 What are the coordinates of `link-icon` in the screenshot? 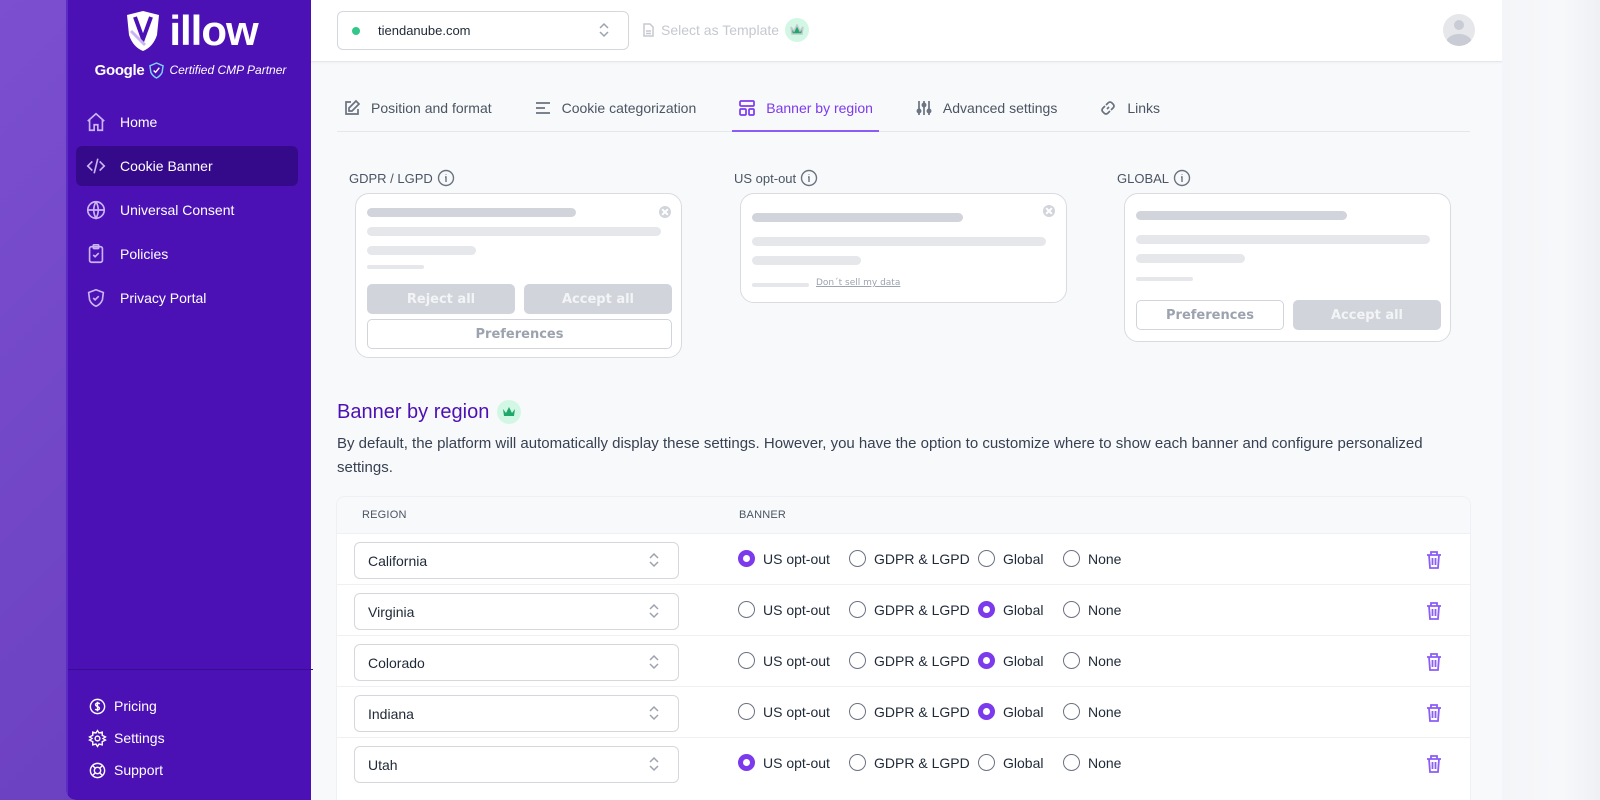 It's located at (1108, 107).